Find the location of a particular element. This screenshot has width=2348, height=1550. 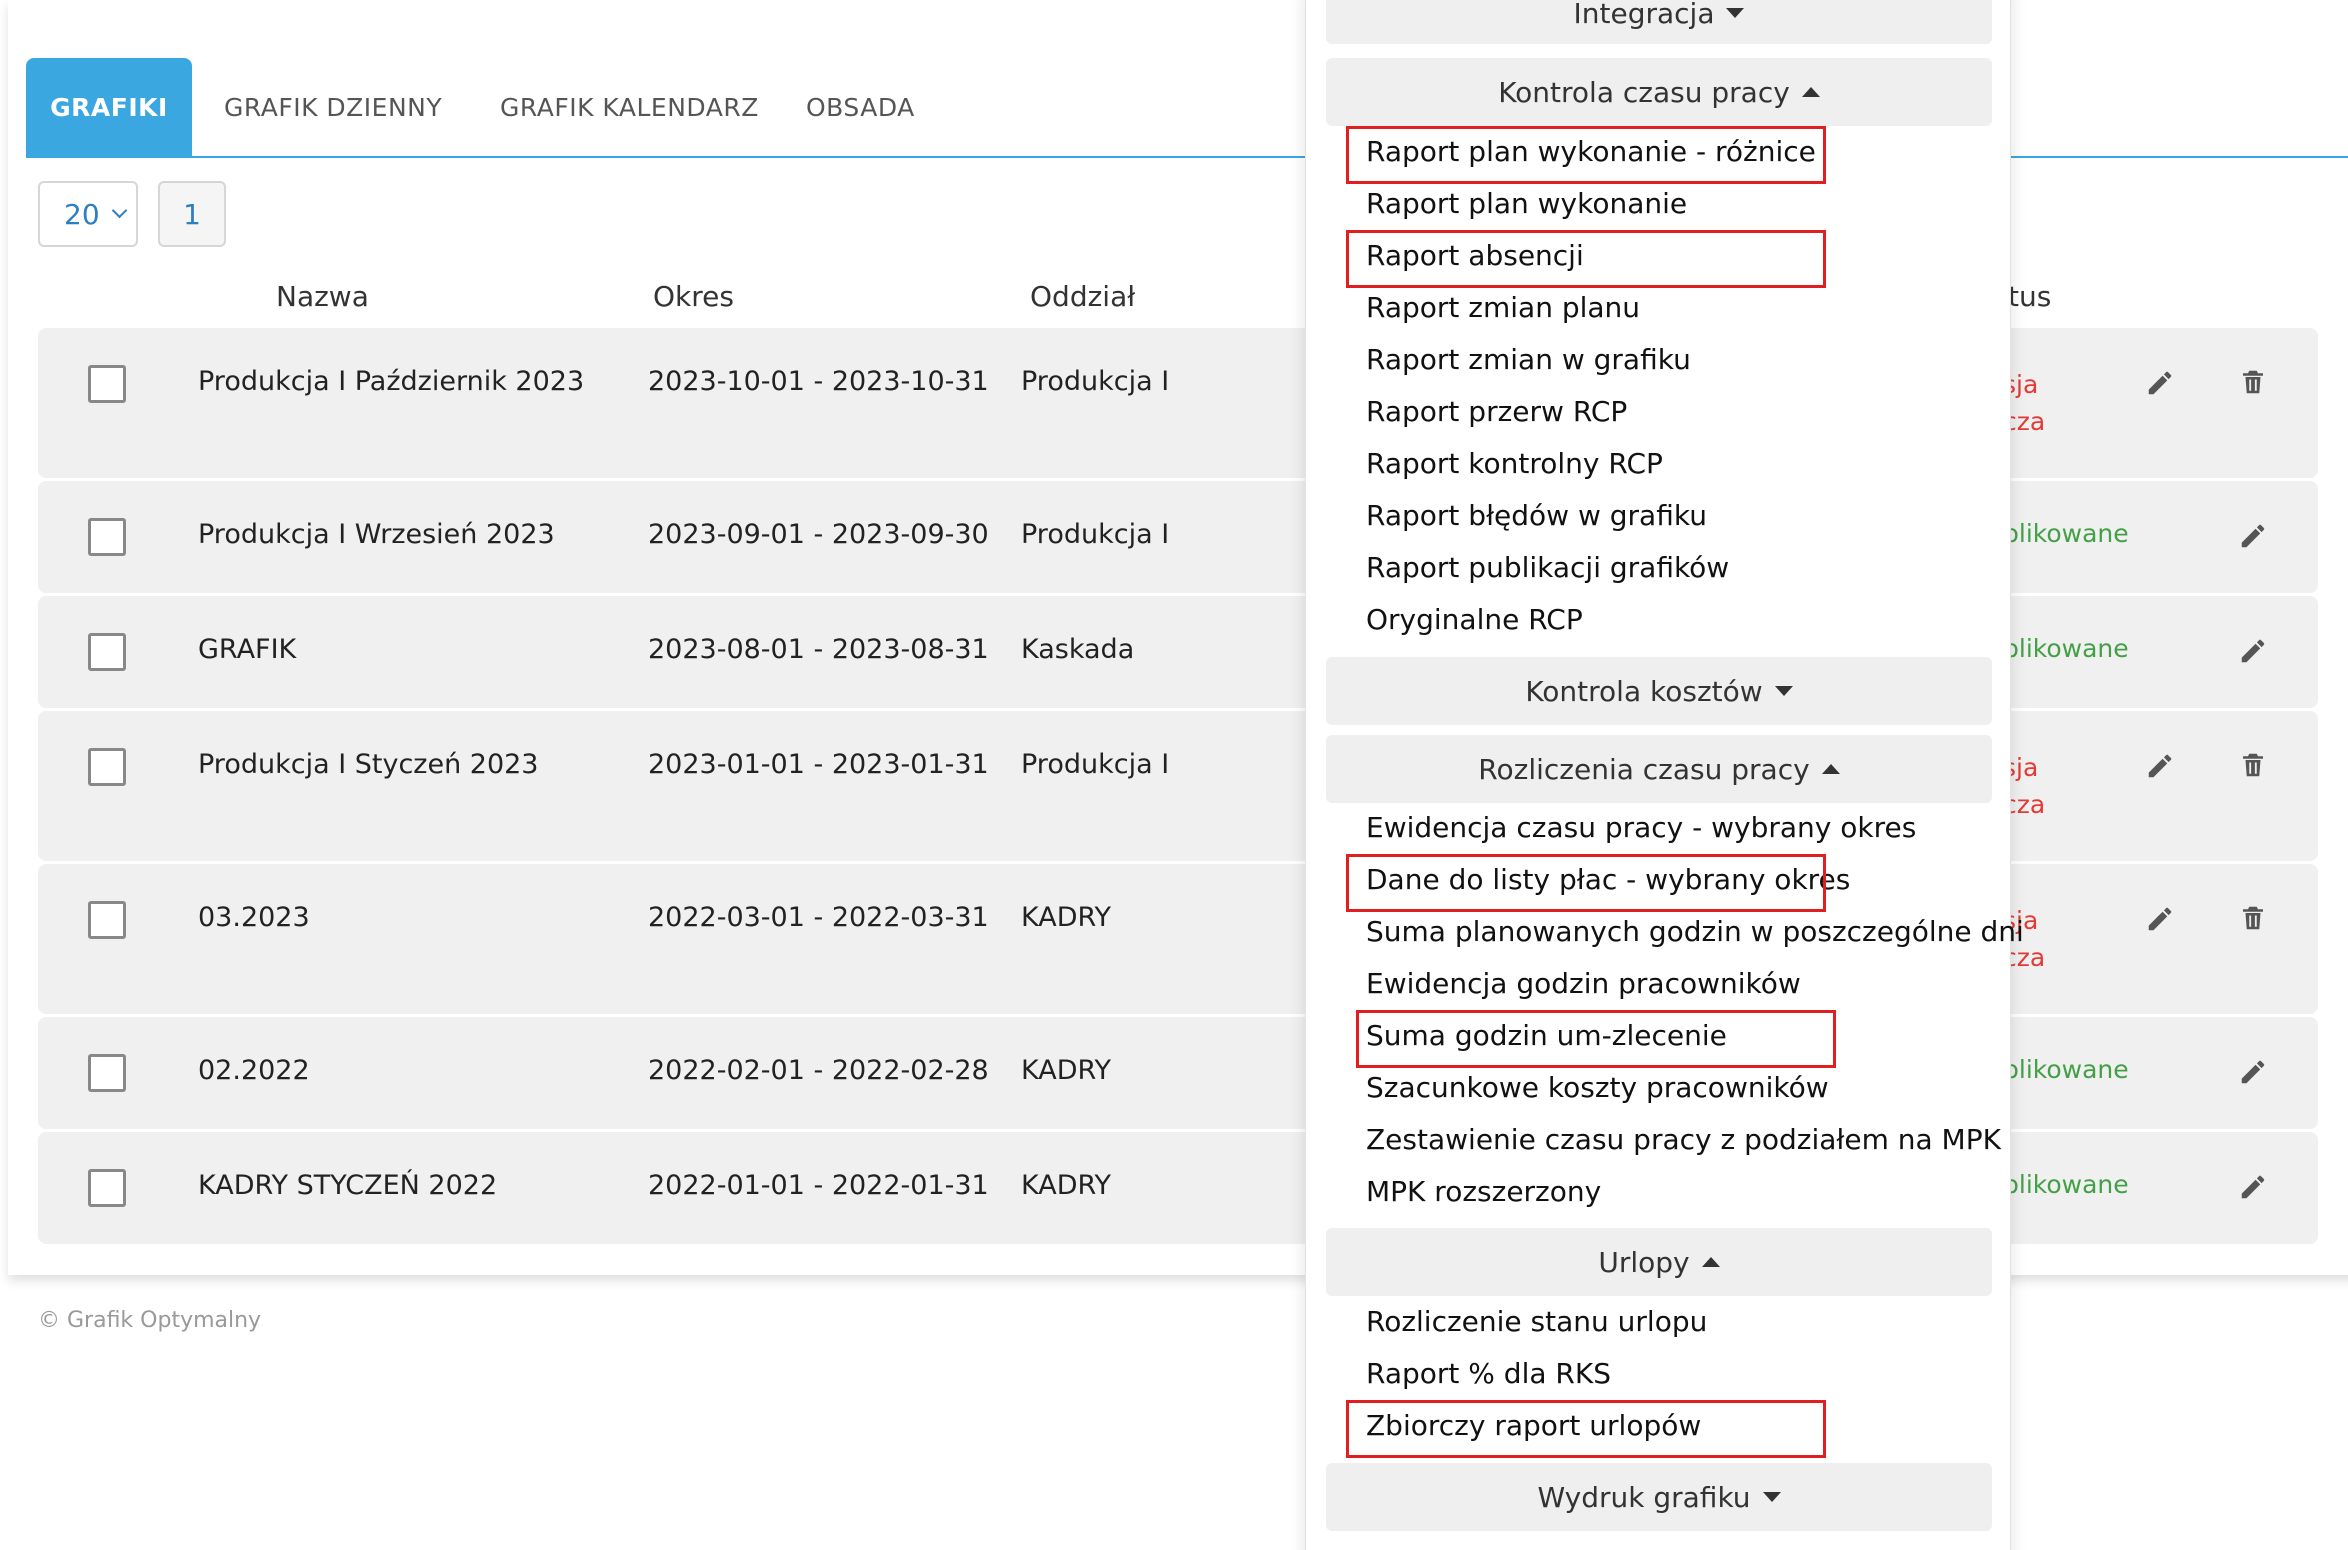

menu-item: Ewidencja godzin pracowników is located at coordinates (1583, 983).